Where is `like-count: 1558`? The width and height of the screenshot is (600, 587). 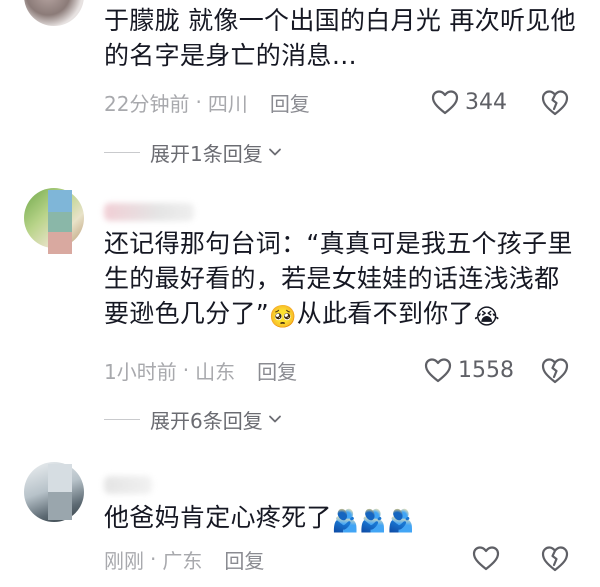
like-count: 1558 is located at coordinates (486, 370).